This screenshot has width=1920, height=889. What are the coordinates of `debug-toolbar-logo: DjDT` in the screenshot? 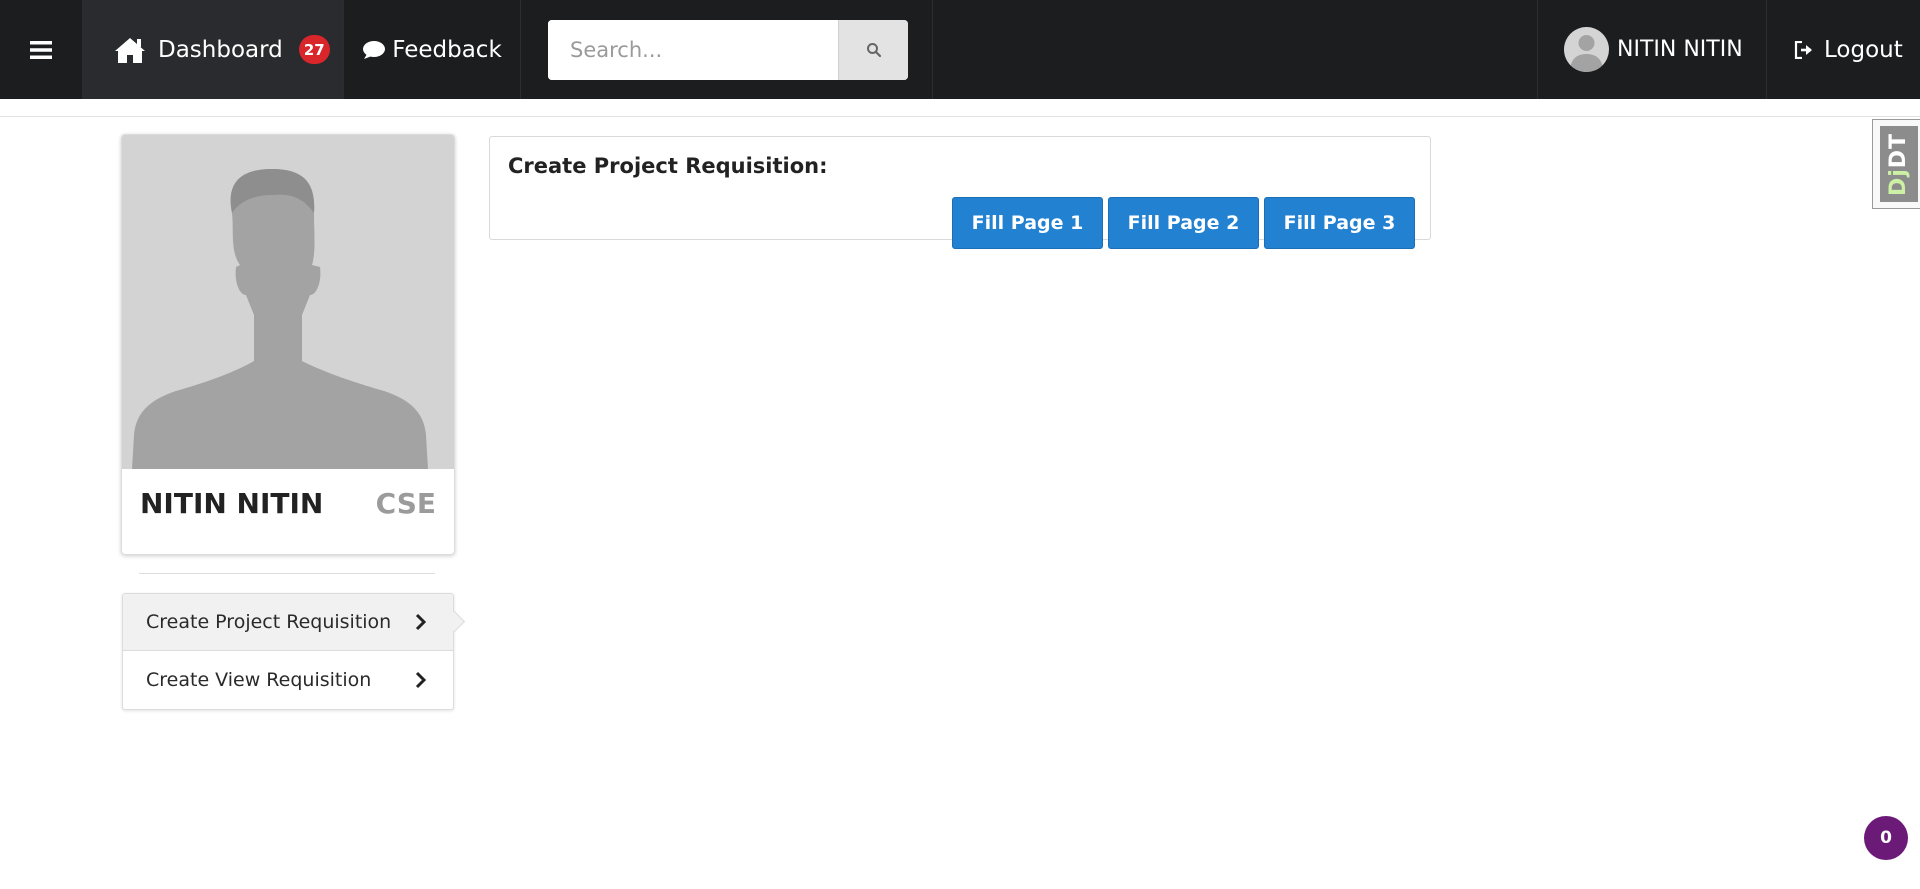 It's located at (1899, 164).